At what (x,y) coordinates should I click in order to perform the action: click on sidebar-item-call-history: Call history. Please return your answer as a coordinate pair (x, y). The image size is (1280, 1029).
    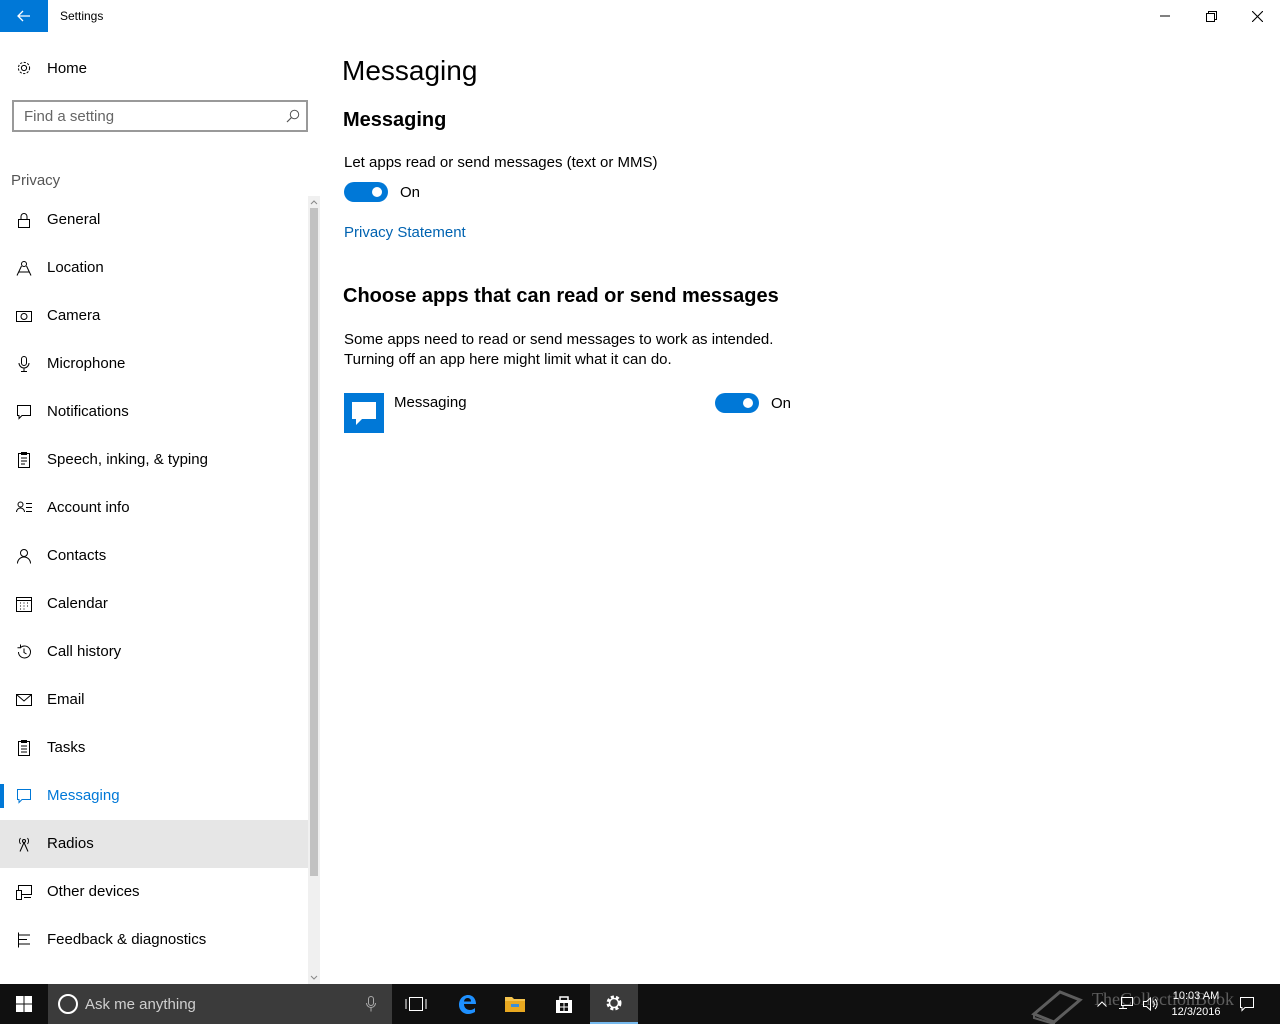
    Looking at the image, I should click on (154, 652).